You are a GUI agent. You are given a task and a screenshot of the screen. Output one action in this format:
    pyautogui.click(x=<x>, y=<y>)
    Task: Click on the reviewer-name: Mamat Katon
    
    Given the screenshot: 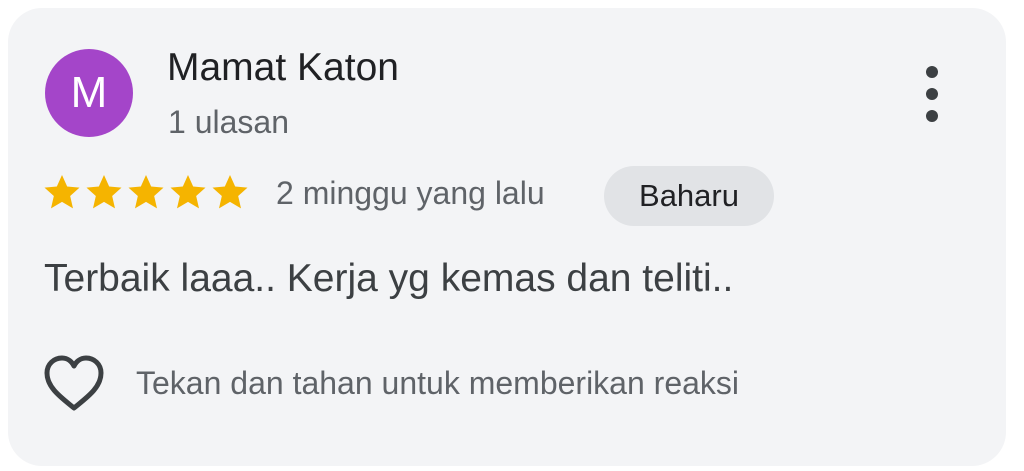 What is the action you would take?
    pyautogui.click(x=283, y=68)
    